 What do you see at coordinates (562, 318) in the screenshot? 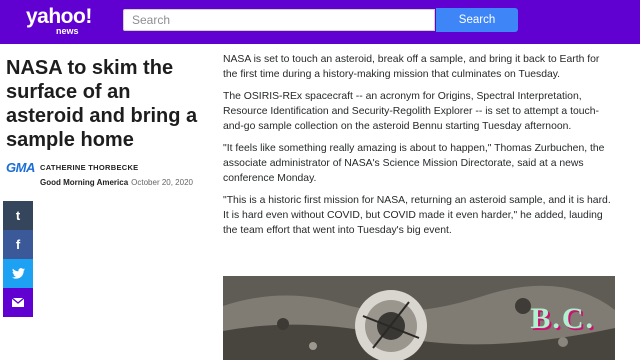
I see `image-watermark: B.C.` at bounding box center [562, 318].